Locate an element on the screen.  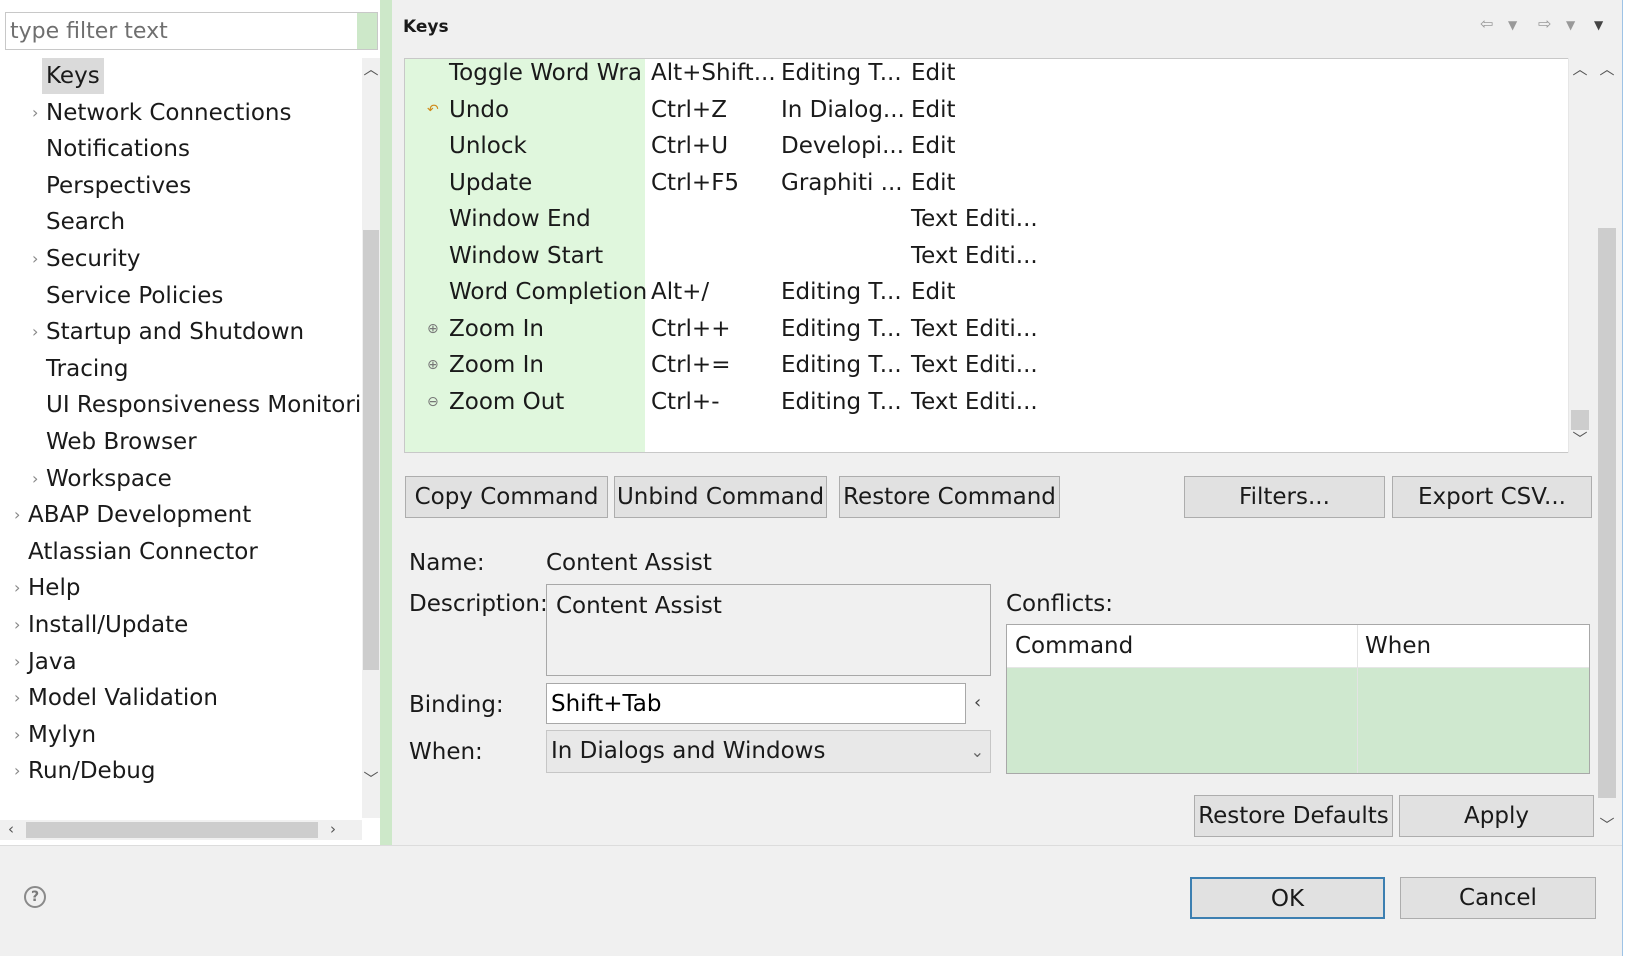
binding-menu-arrow-icon: ‹ is located at coordinates (977, 703).